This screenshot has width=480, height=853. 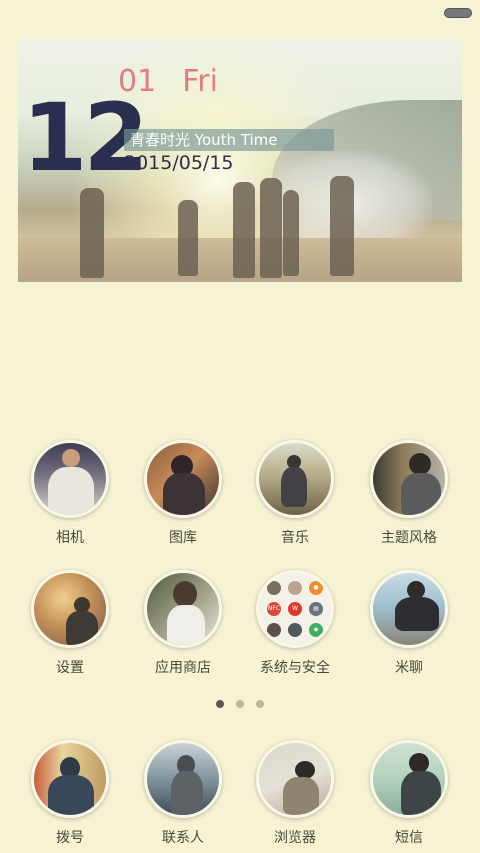 What do you see at coordinates (409, 668) in the screenshot?
I see `app-label: 米聊` at bounding box center [409, 668].